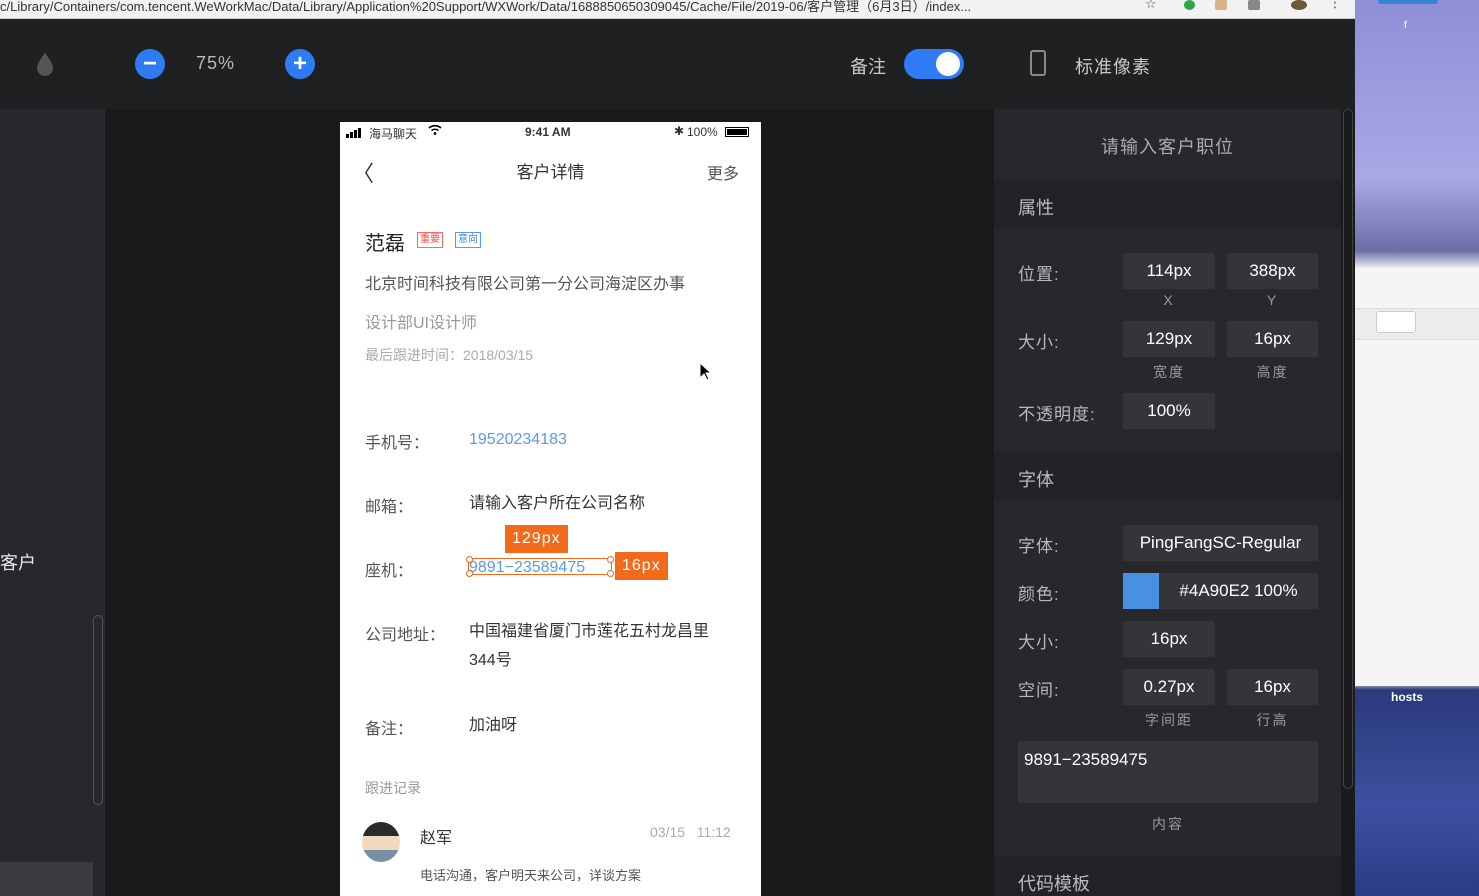 This screenshot has width=1479, height=896. I want to click on email-label: 邮箱：, so click(389, 507).